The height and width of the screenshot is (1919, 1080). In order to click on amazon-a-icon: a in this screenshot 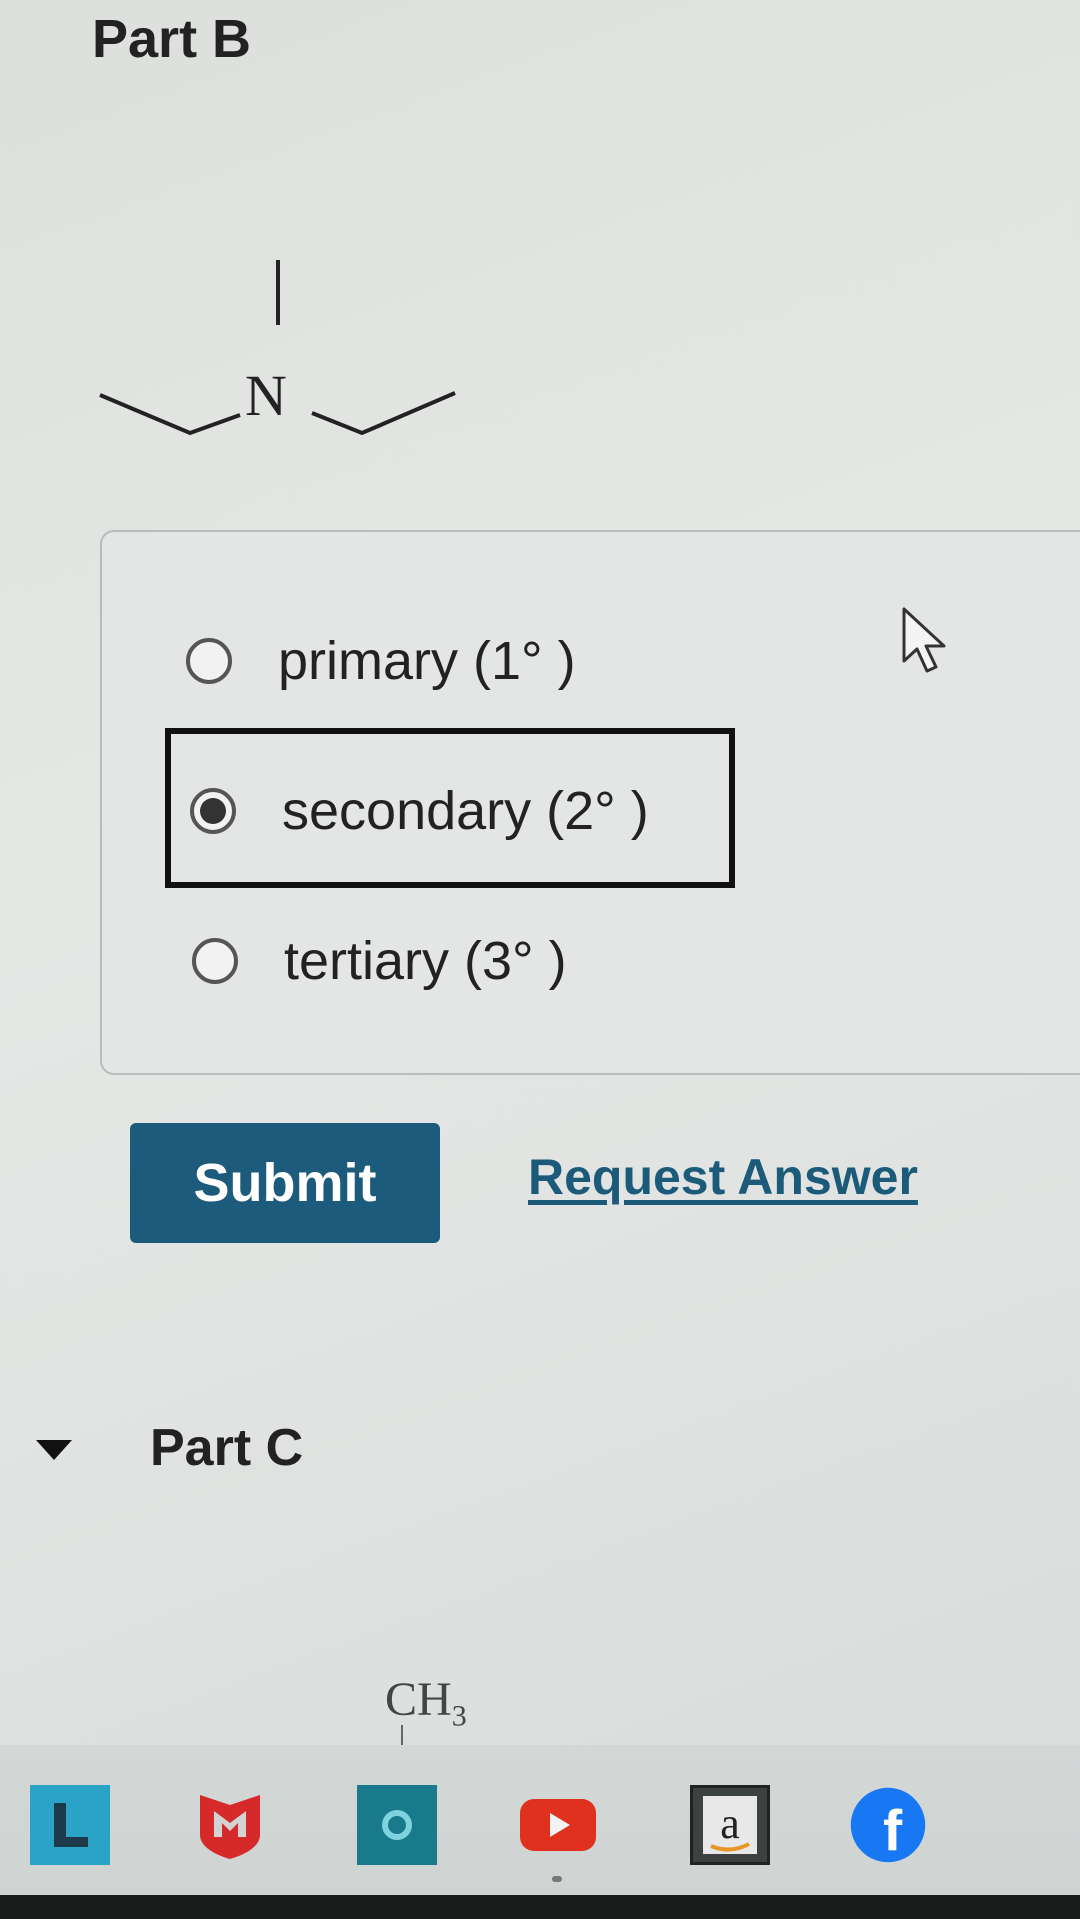, I will do `click(730, 1825)`.